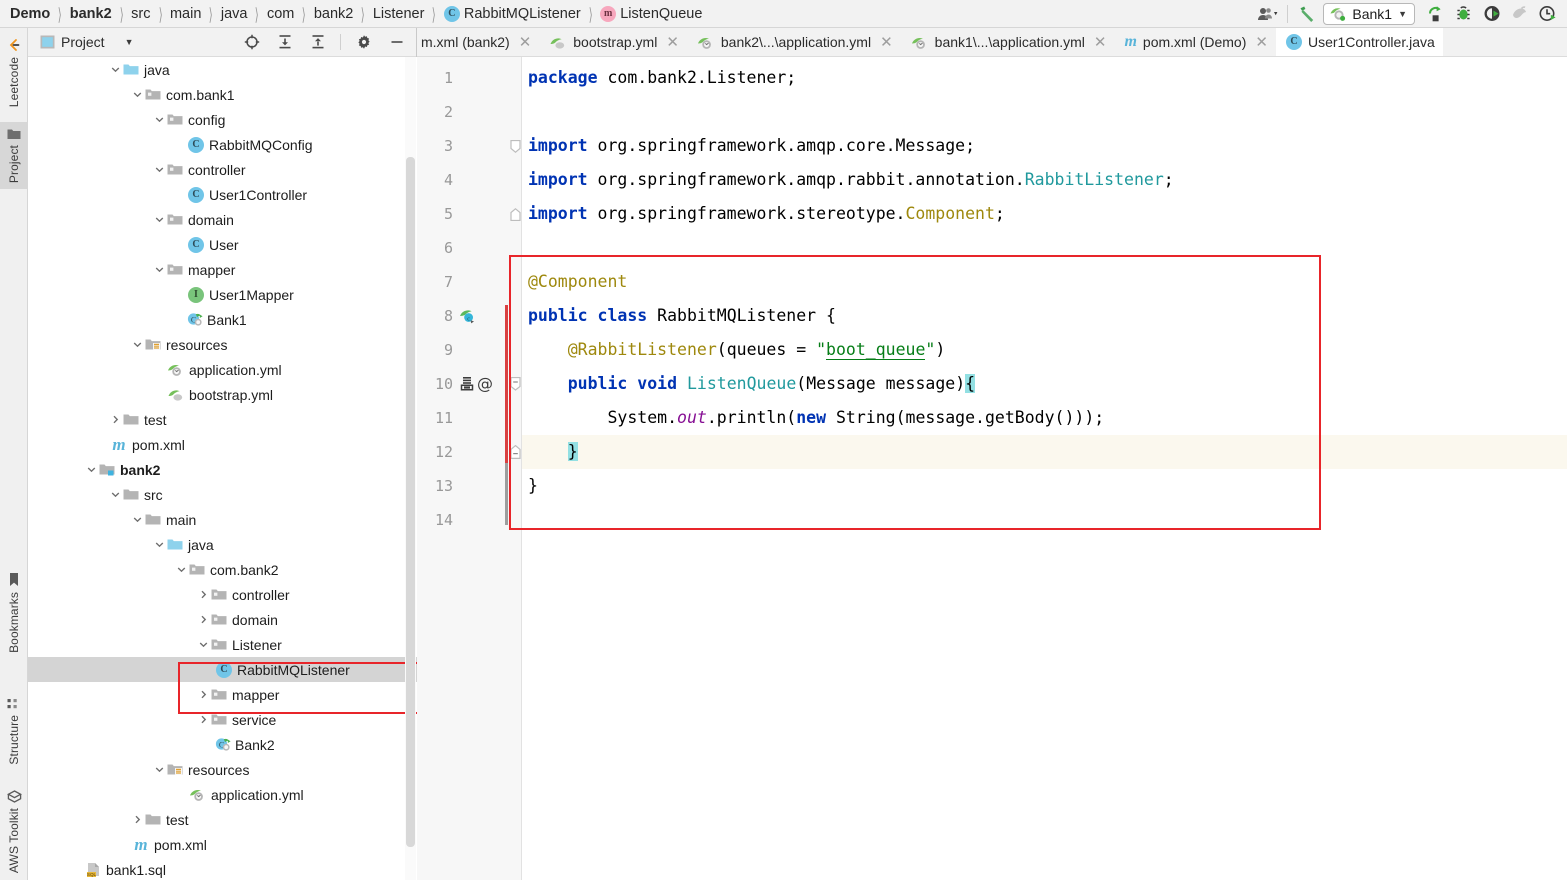 Image resolution: width=1567 pixels, height=880 pixels. I want to click on sidebar-tab-project: Project, so click(14, 156).